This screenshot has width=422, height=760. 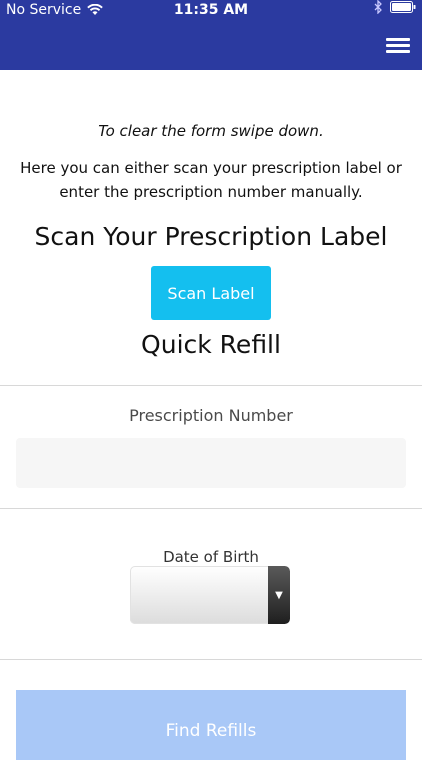 I want to click on scan-label-button: Scan Label, so click(x=211, y=293).